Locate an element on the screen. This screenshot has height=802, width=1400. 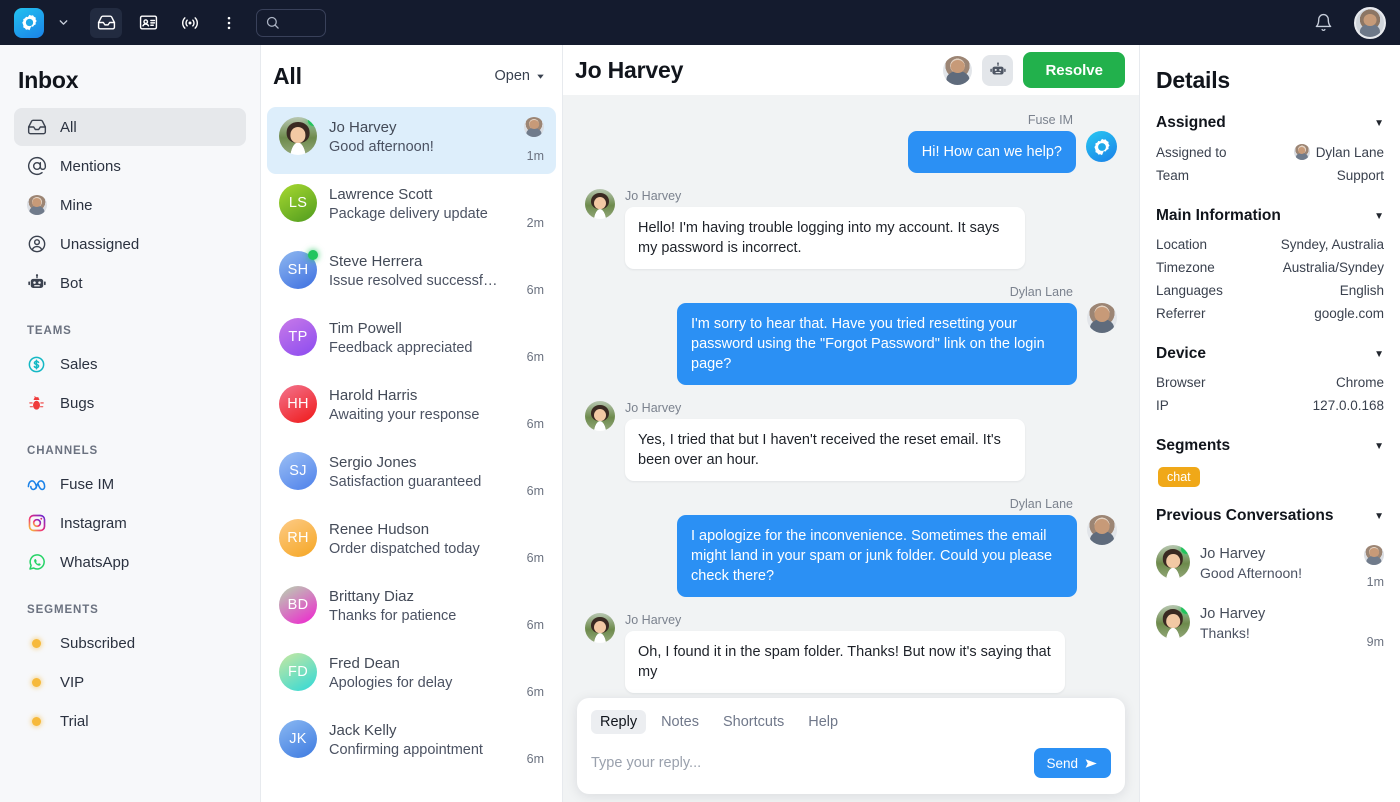
avatar-initials: HH is located at coordinates (298, 404).